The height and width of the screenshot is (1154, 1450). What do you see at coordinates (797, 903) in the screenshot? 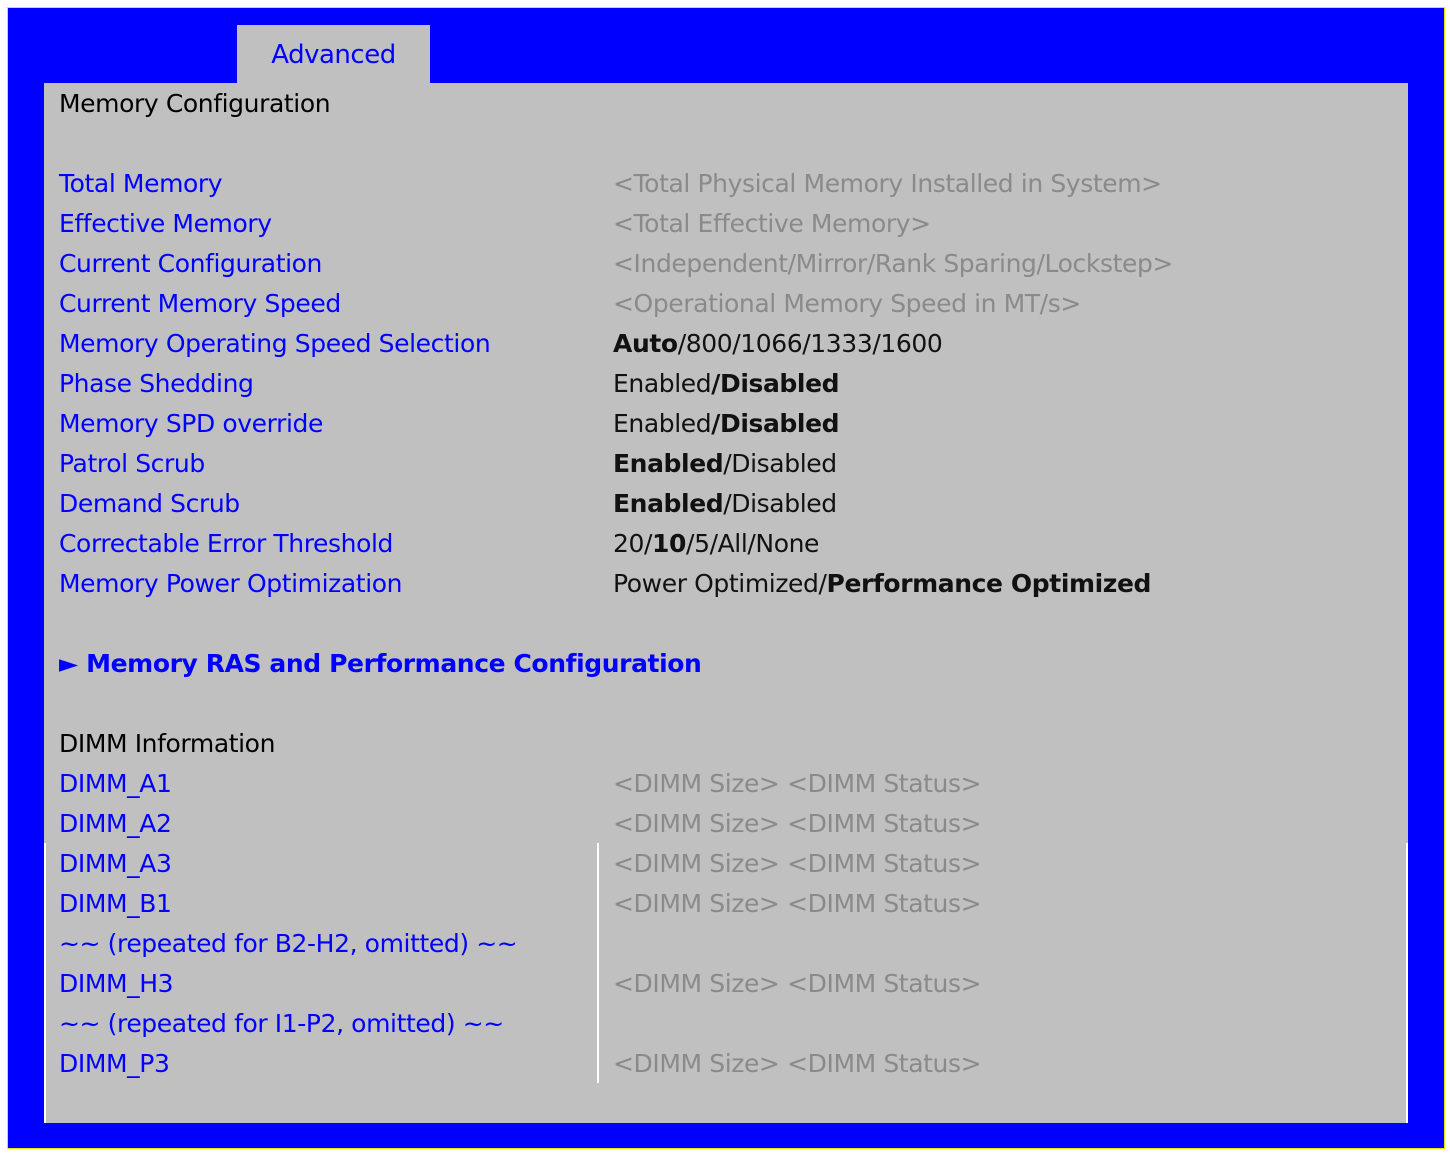
I see `dimm-b1-value: <DIMM Size> <DIMM Status>` at bounding box center [797, 903].